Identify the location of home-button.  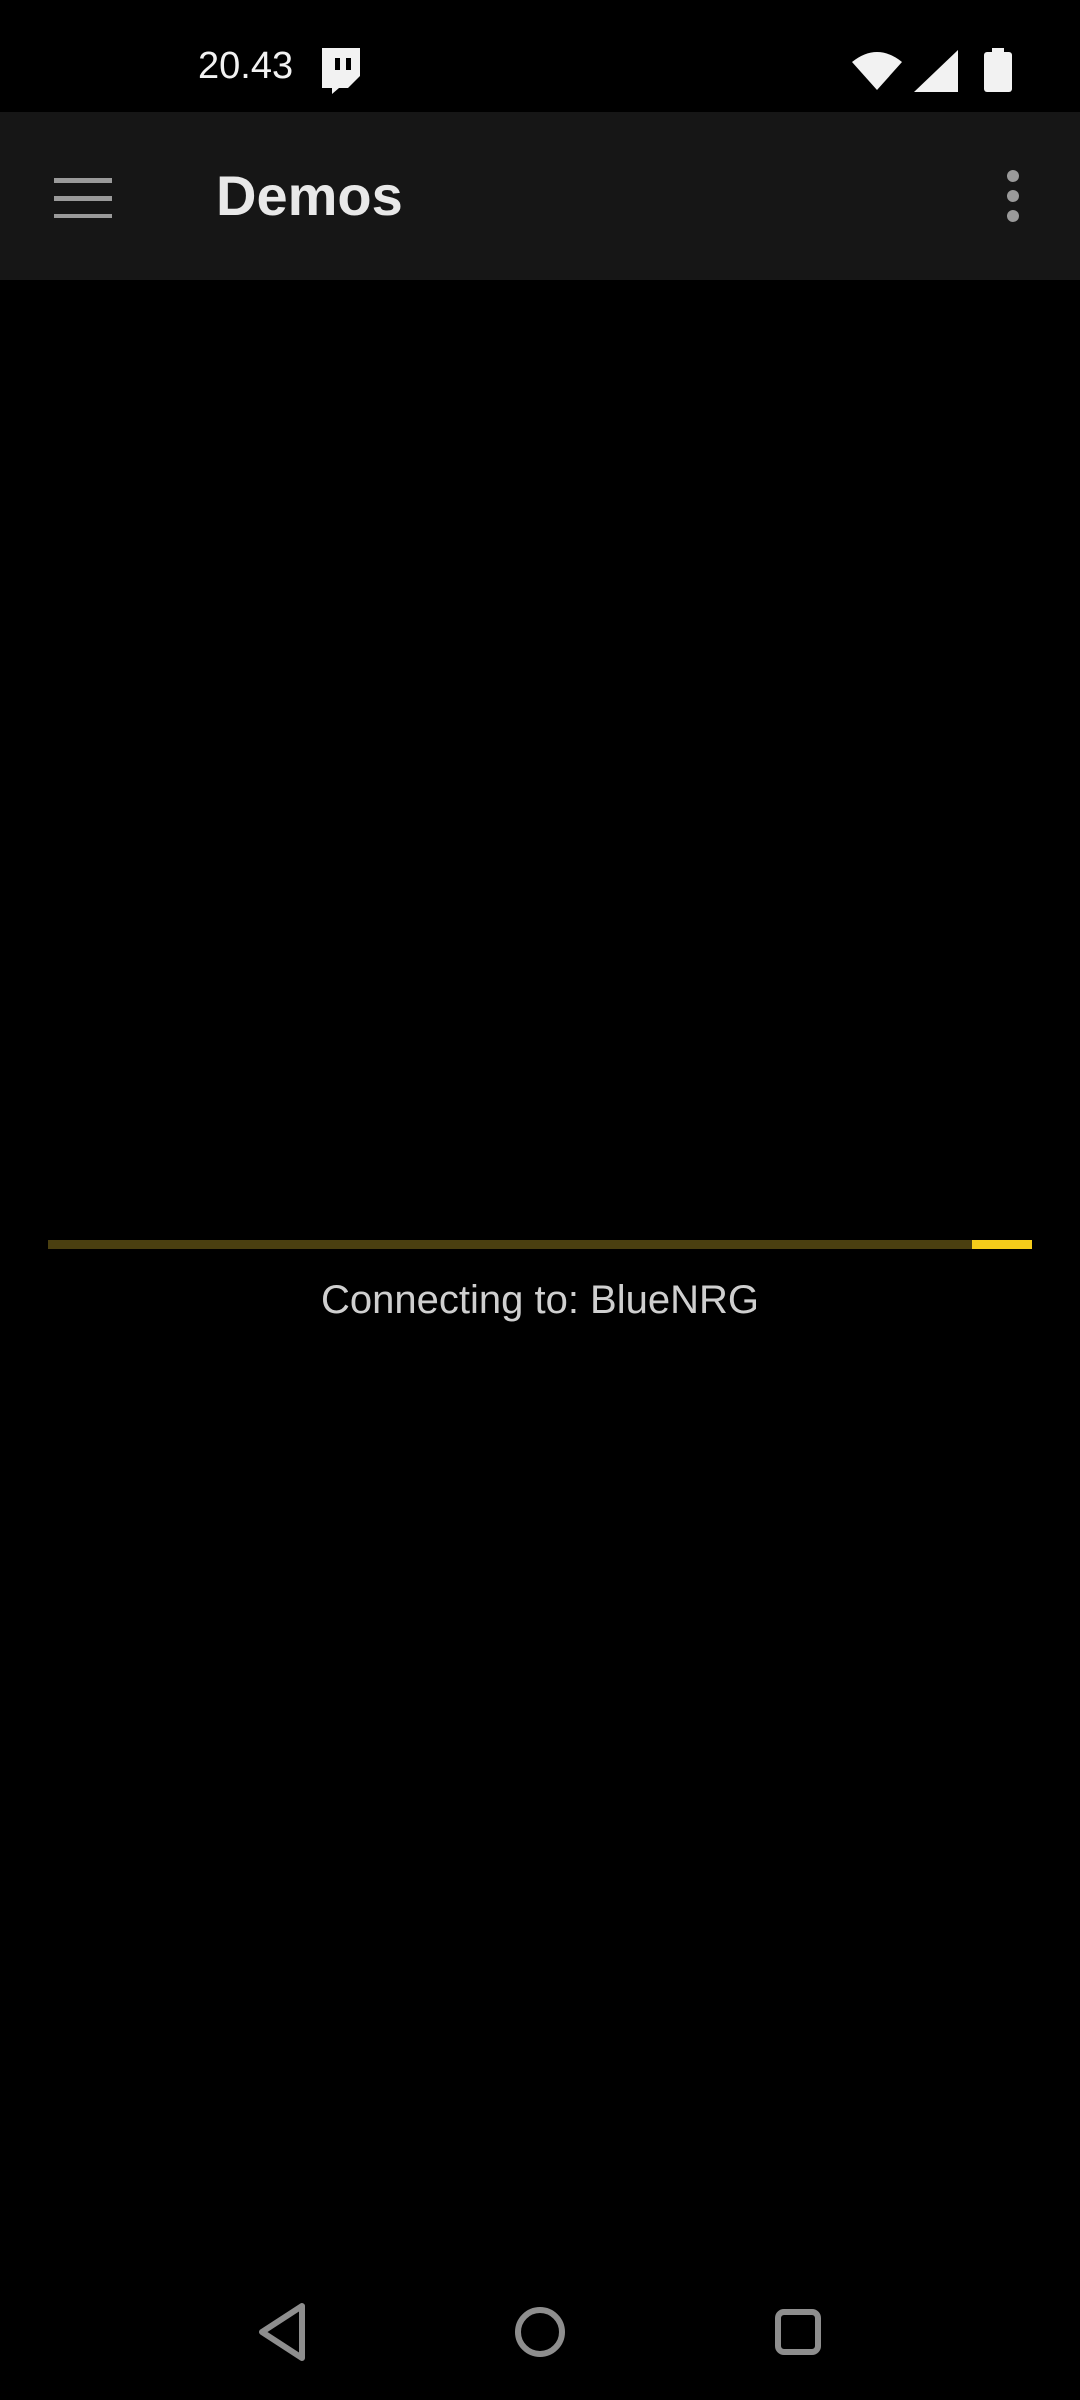
(540, 2332).